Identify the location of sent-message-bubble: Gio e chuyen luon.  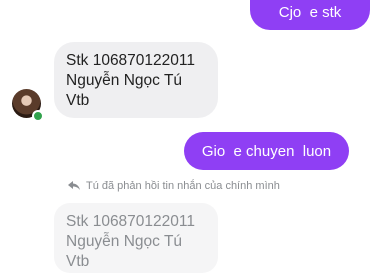
(266, 151).